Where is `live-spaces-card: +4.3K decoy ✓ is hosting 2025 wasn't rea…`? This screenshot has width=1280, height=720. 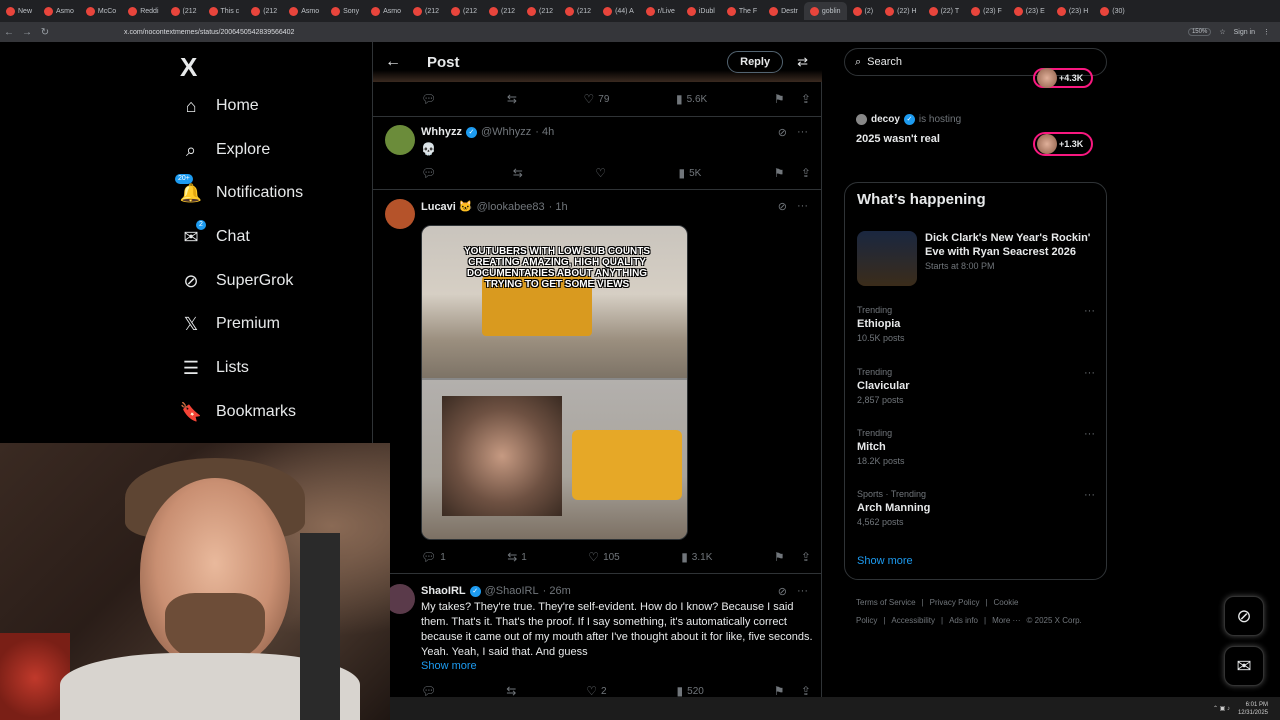 live-spaces-card: +4.3K decoy ✓ is hosting 2025 wasn't rea… is located at coordinates (975, 120).